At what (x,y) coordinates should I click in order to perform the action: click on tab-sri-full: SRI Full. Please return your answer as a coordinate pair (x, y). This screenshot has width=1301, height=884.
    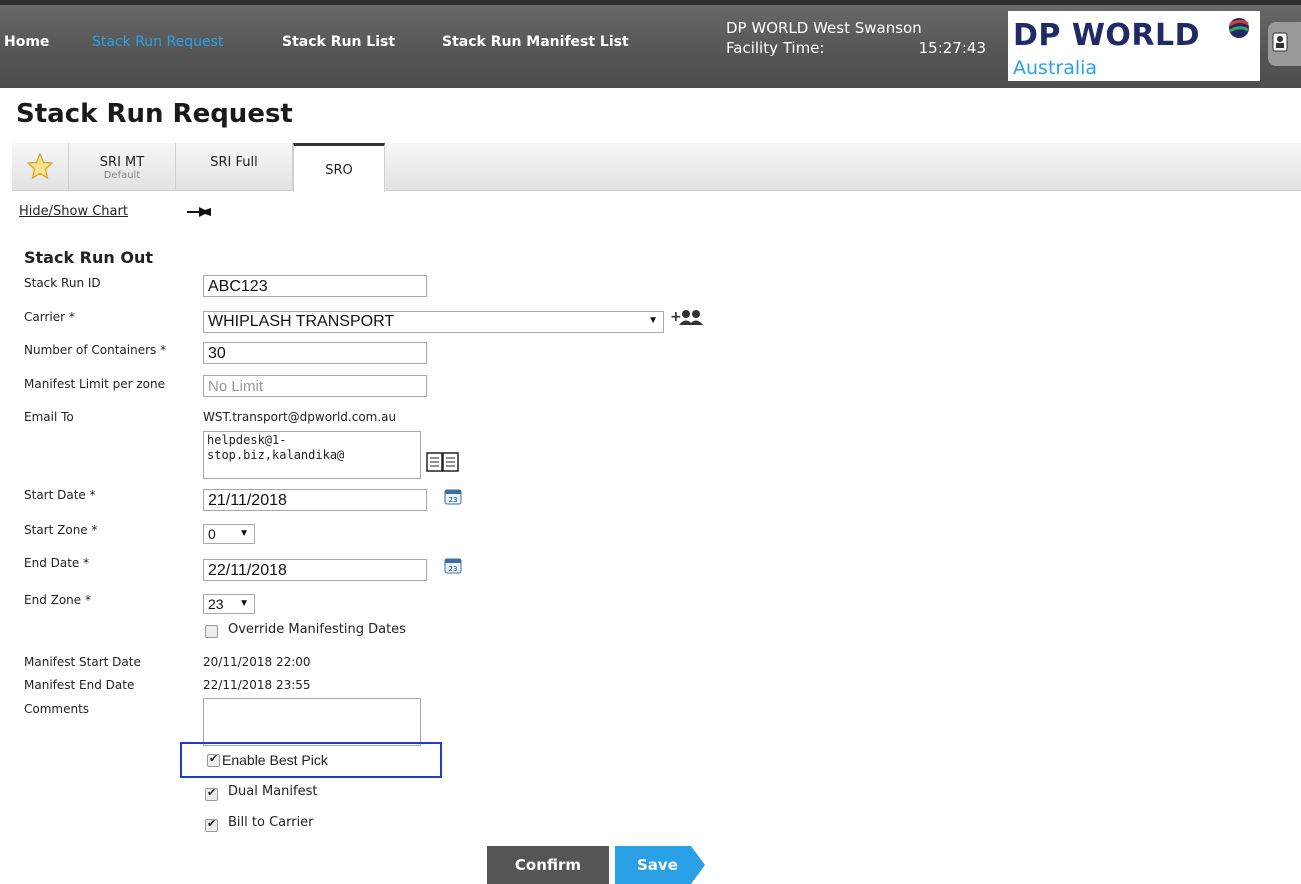
    Looking at the image, I should click on (234, 166).